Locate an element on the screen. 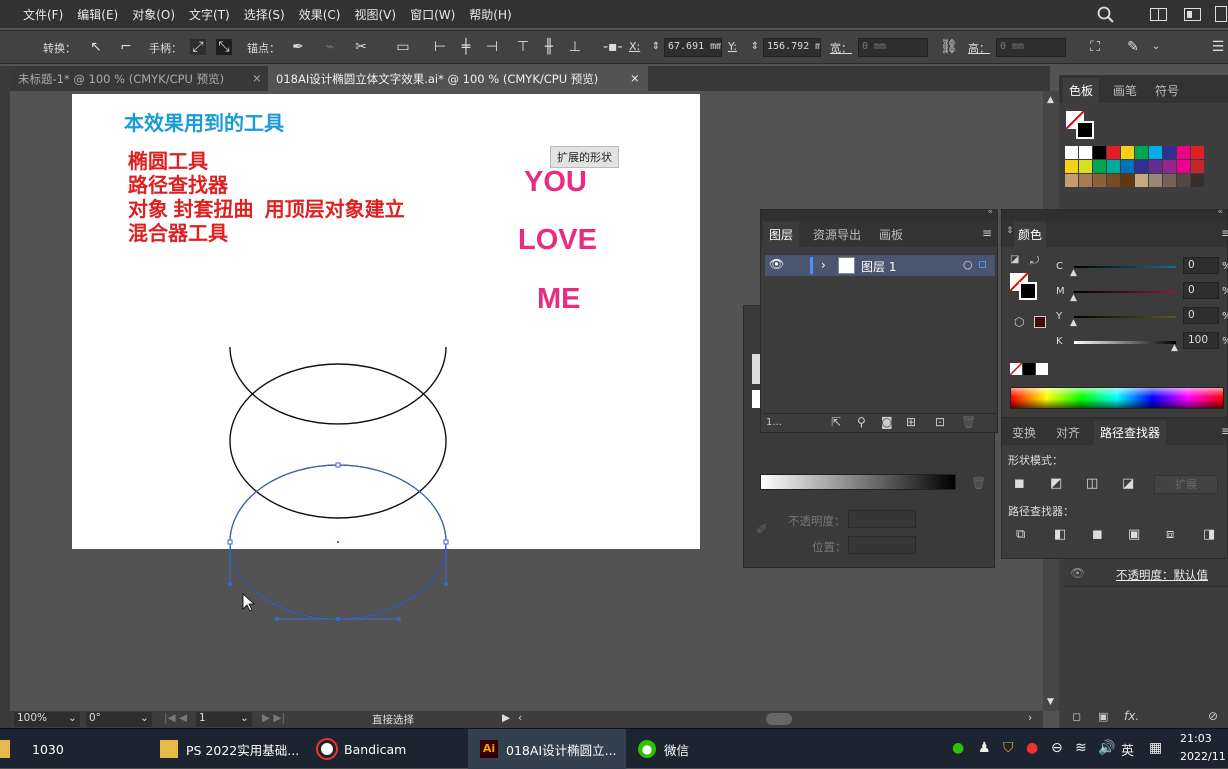 This screenshot has width=1228, height=769. new-sublayer-icon: ⊞ is located at coordinates (911, 422).